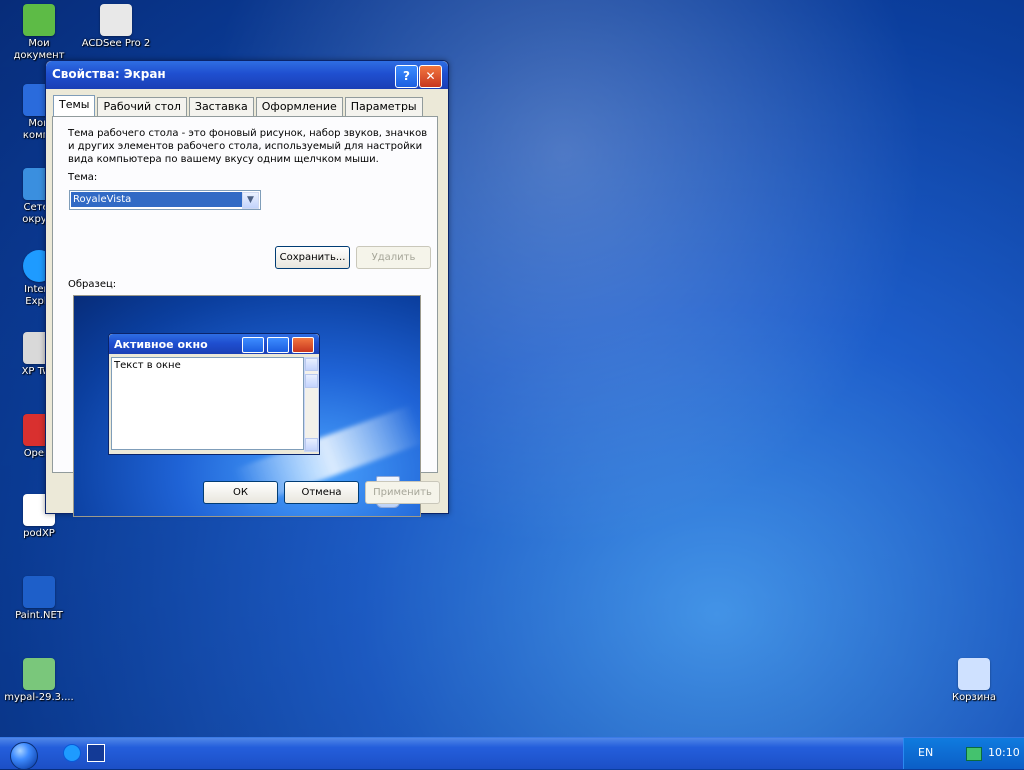 The height and width of the screenshot is (770, 1024). What do you see at coordinates (1004, 752) in the screenshot?
I see `clock: 10:10` at bounding box center [1004, 752].